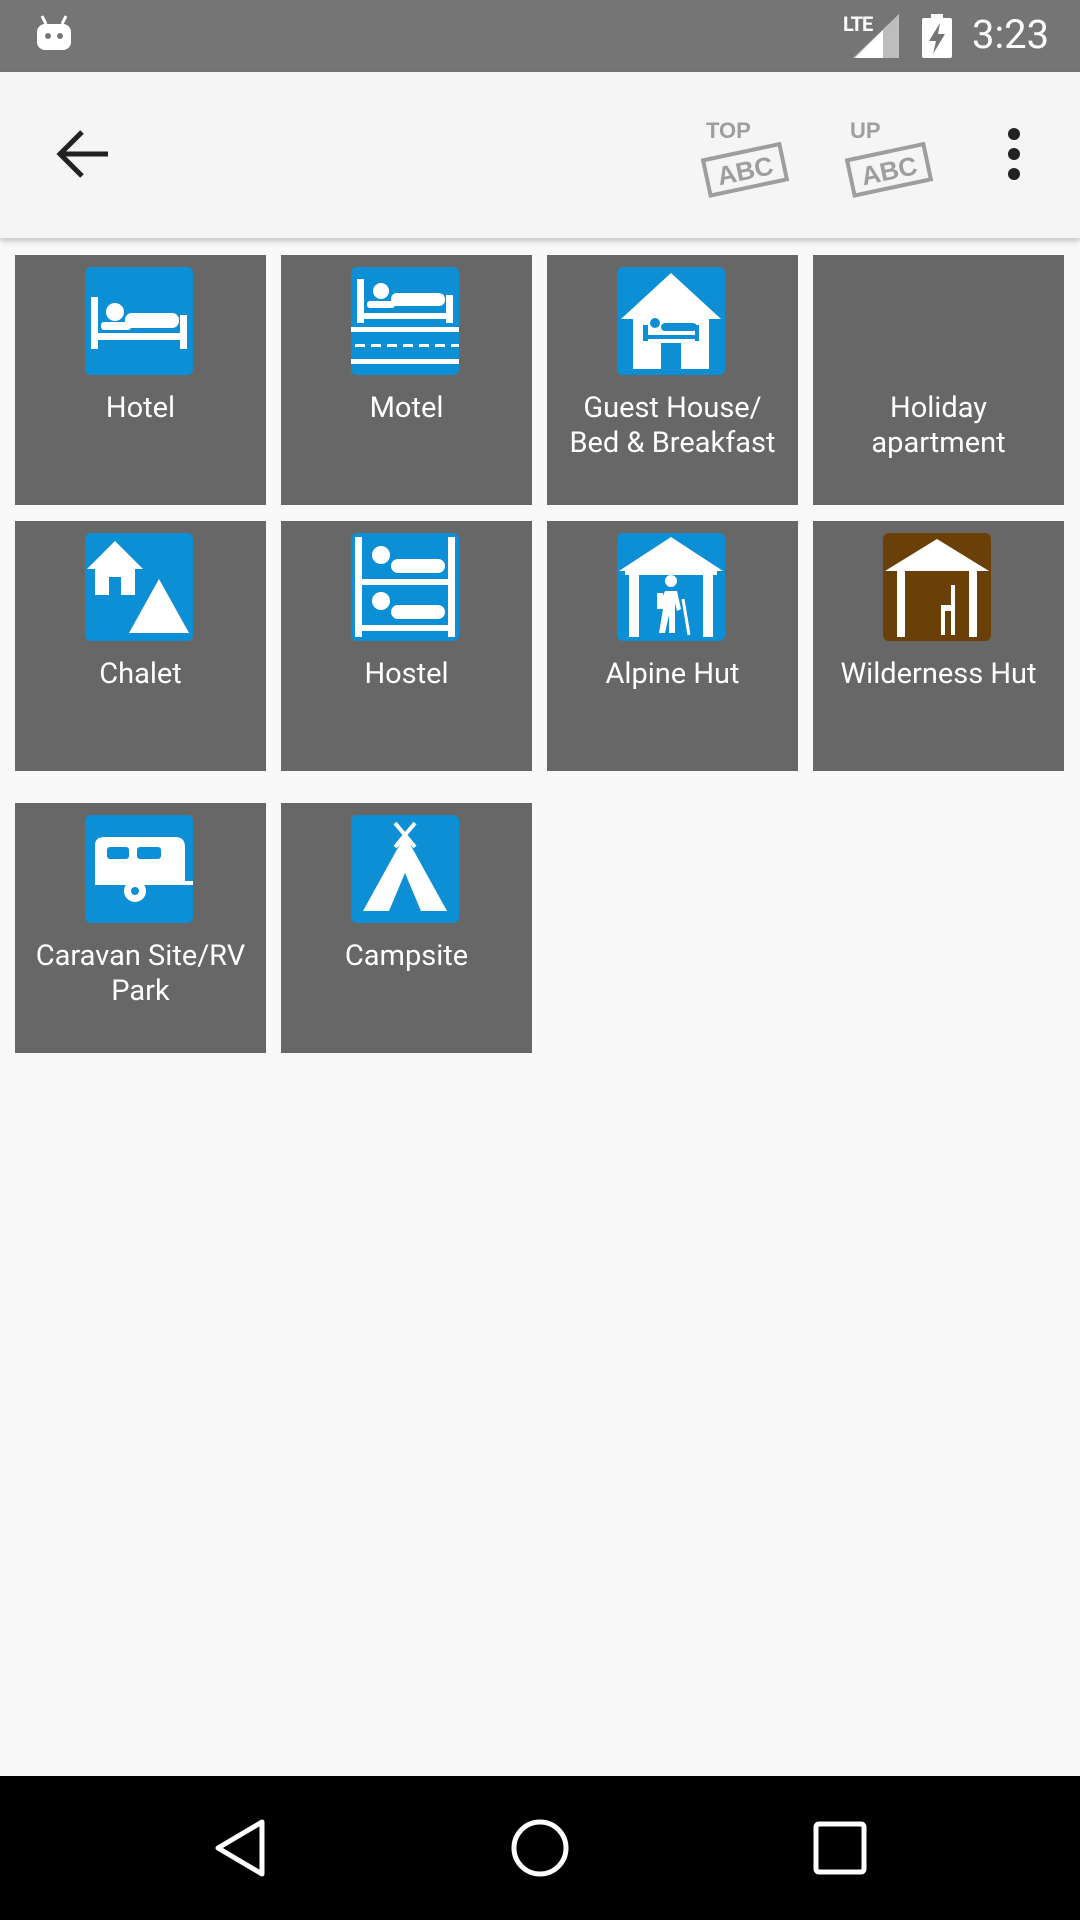 This screenshot has height=1920, width=1080. I want to click on navigation-bar, so click(540, 1848).